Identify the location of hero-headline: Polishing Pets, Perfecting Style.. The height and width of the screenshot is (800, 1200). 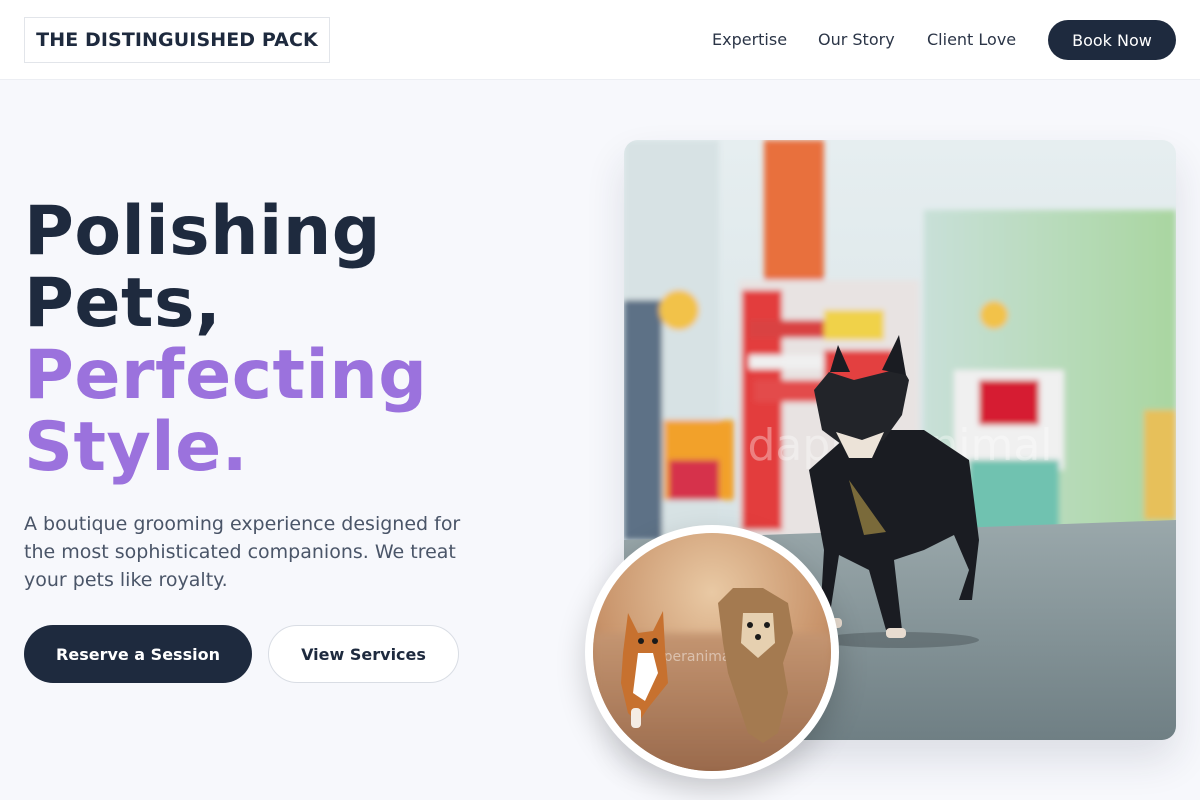
(225, 340).